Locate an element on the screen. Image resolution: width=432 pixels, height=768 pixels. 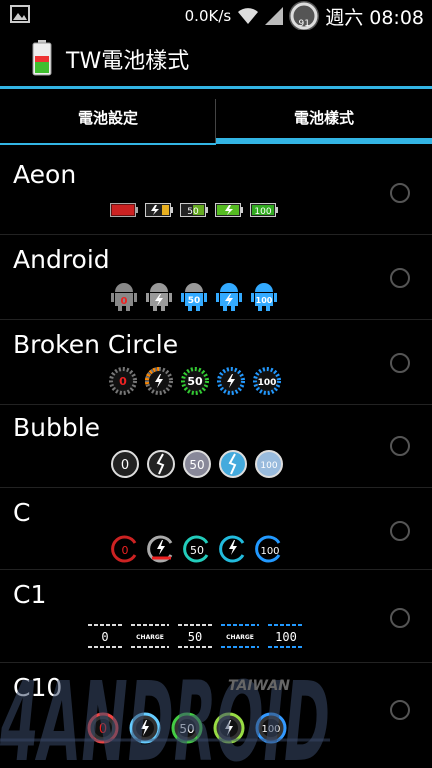
bubble-charging-icon is located at coordinates (161, 464).